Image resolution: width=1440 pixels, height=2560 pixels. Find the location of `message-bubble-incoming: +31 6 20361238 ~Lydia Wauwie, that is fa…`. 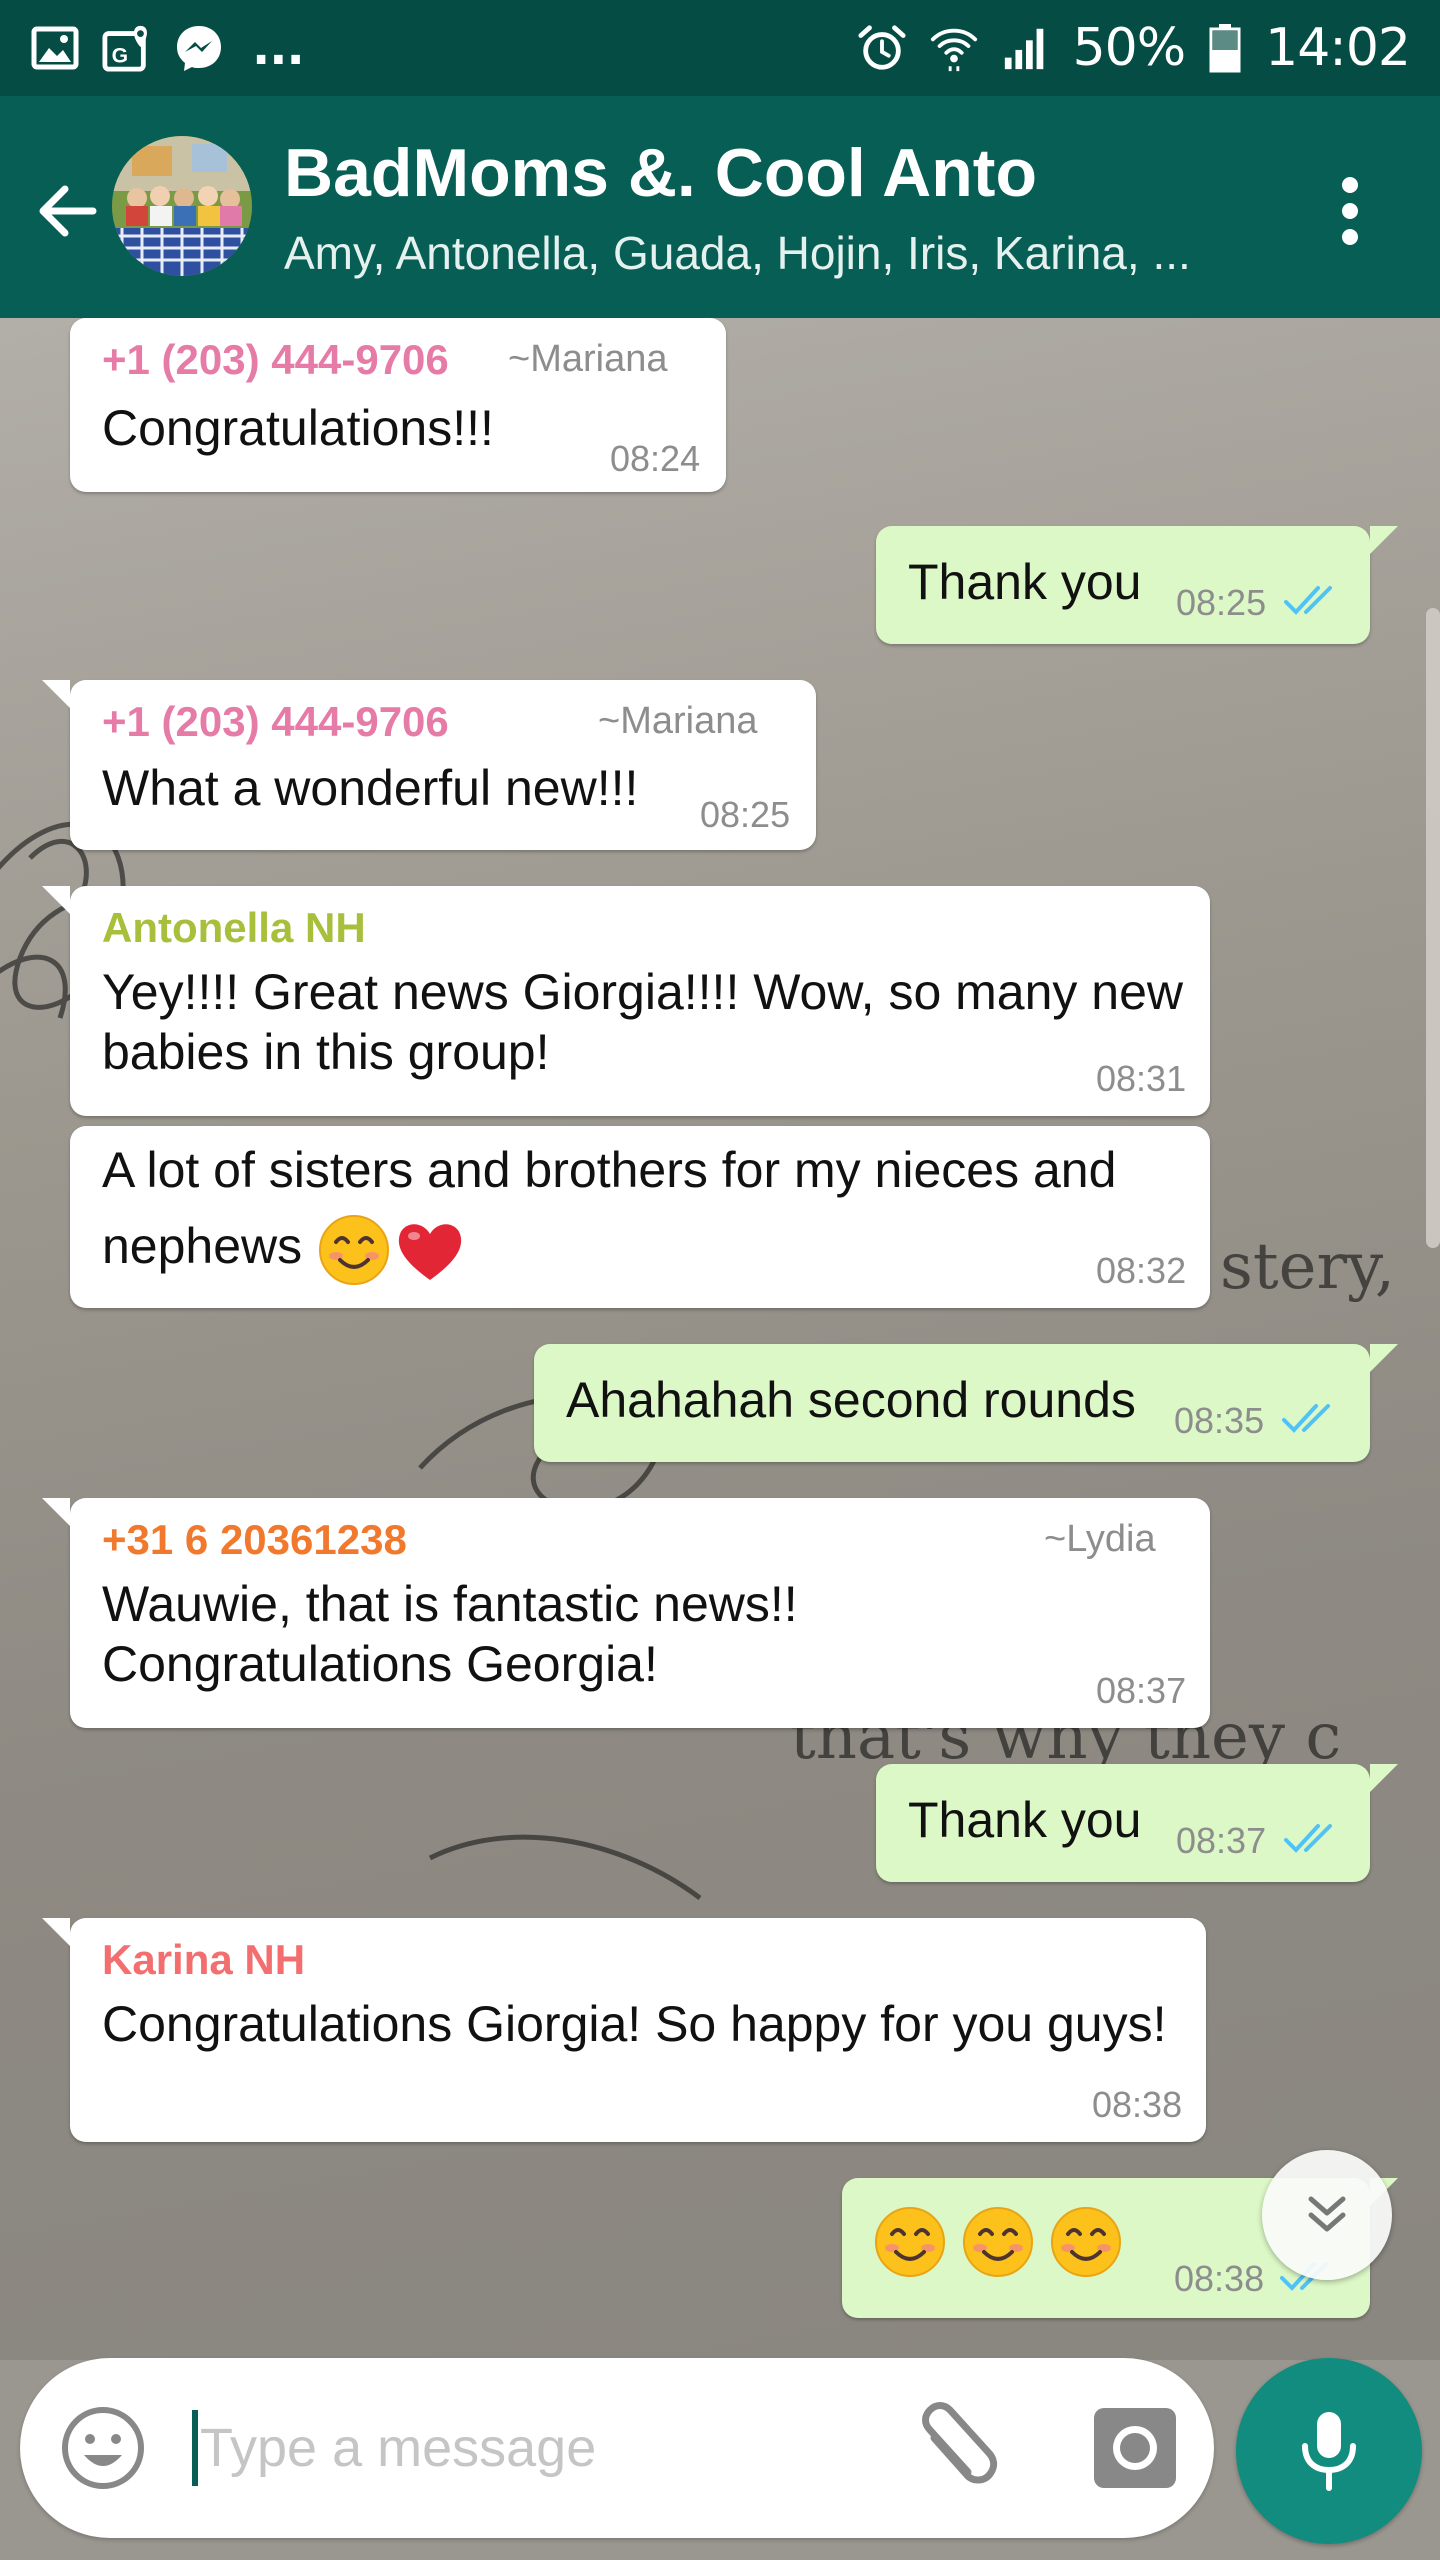

message-bubble-incoming: +31 6 20361238 ~Lydia Wauwie, that is fa… is located at coordinates (626, 1613).